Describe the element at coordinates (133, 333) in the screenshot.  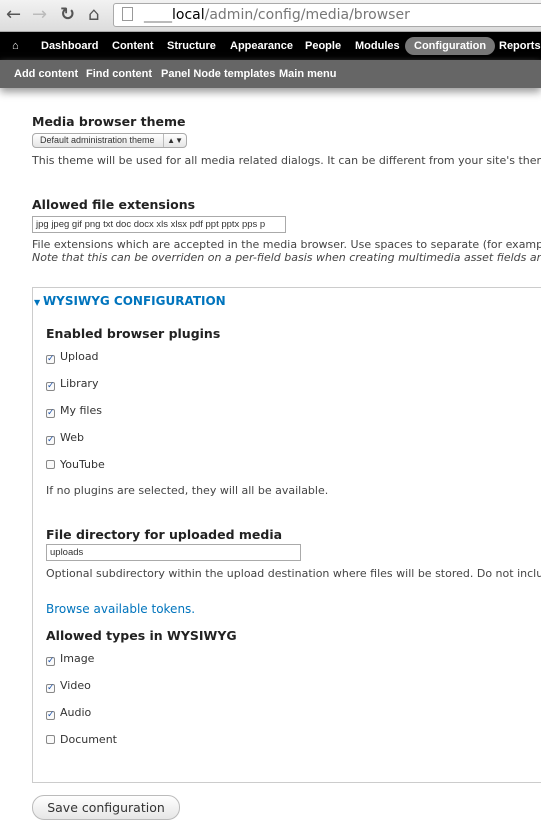
I see `plugins-label: Enabled browser plugins` at that location.